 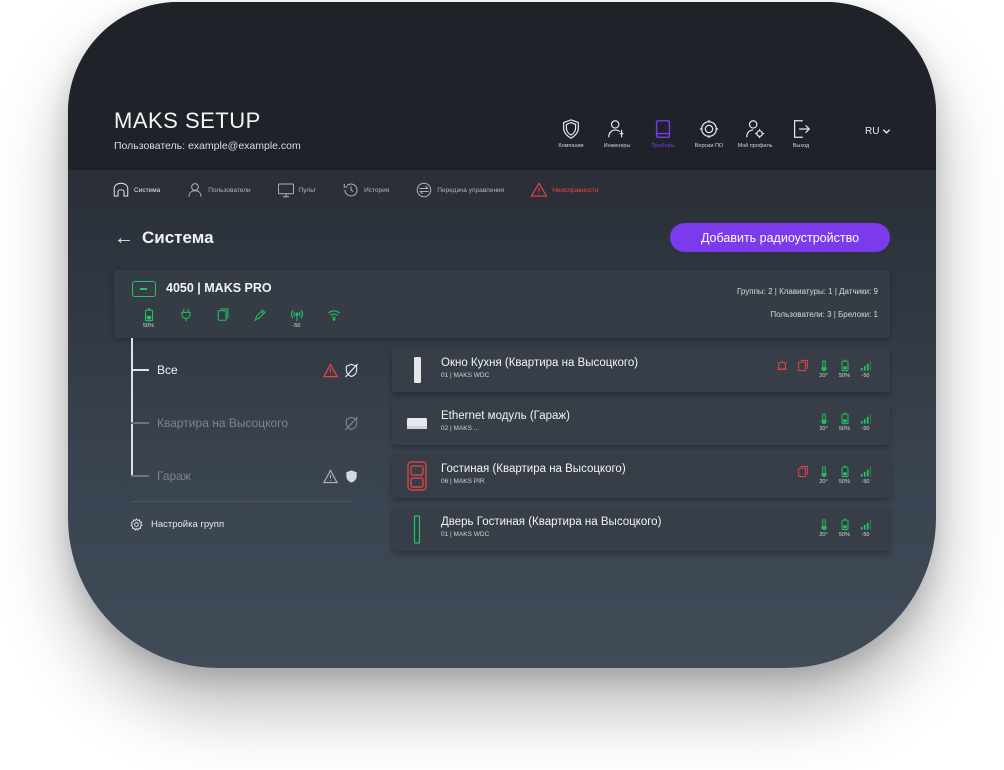 What do you see at coordinates (148, 319) in the screenshot?
I see `panel-battery: 50%` at bounding box center [148, 319].